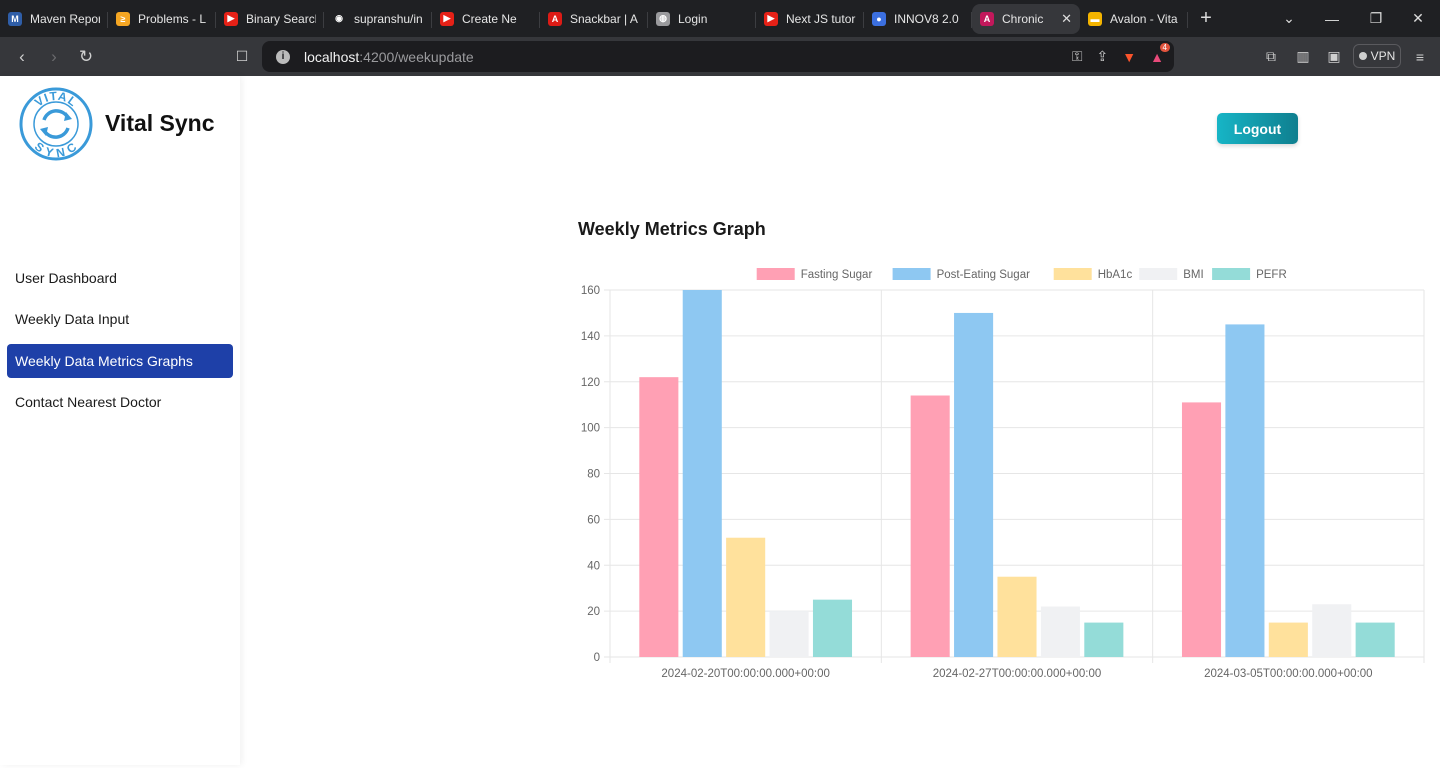 The image size is (1440, 768). What do you see at coordinates (1271, 275) in the screenshot?
I see `legend-label: PEFR` at bounding box center [1271, 275].